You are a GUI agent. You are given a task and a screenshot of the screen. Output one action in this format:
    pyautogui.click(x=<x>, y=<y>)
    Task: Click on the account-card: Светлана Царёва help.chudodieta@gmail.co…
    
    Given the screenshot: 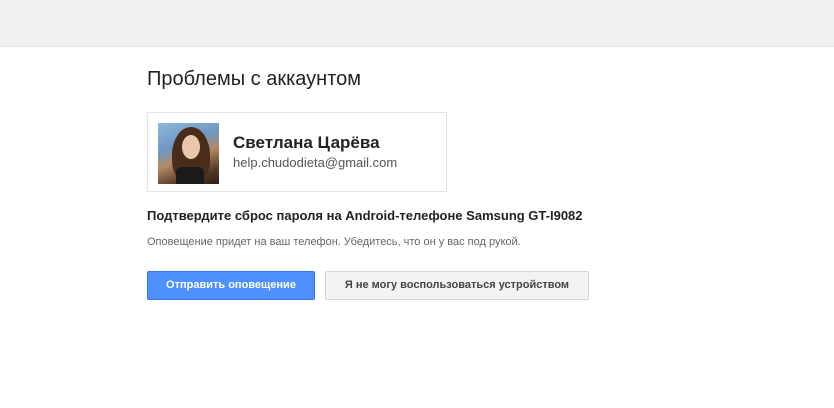 What is the action you would take?
    pyautogui.click(x=297, y=152)
    